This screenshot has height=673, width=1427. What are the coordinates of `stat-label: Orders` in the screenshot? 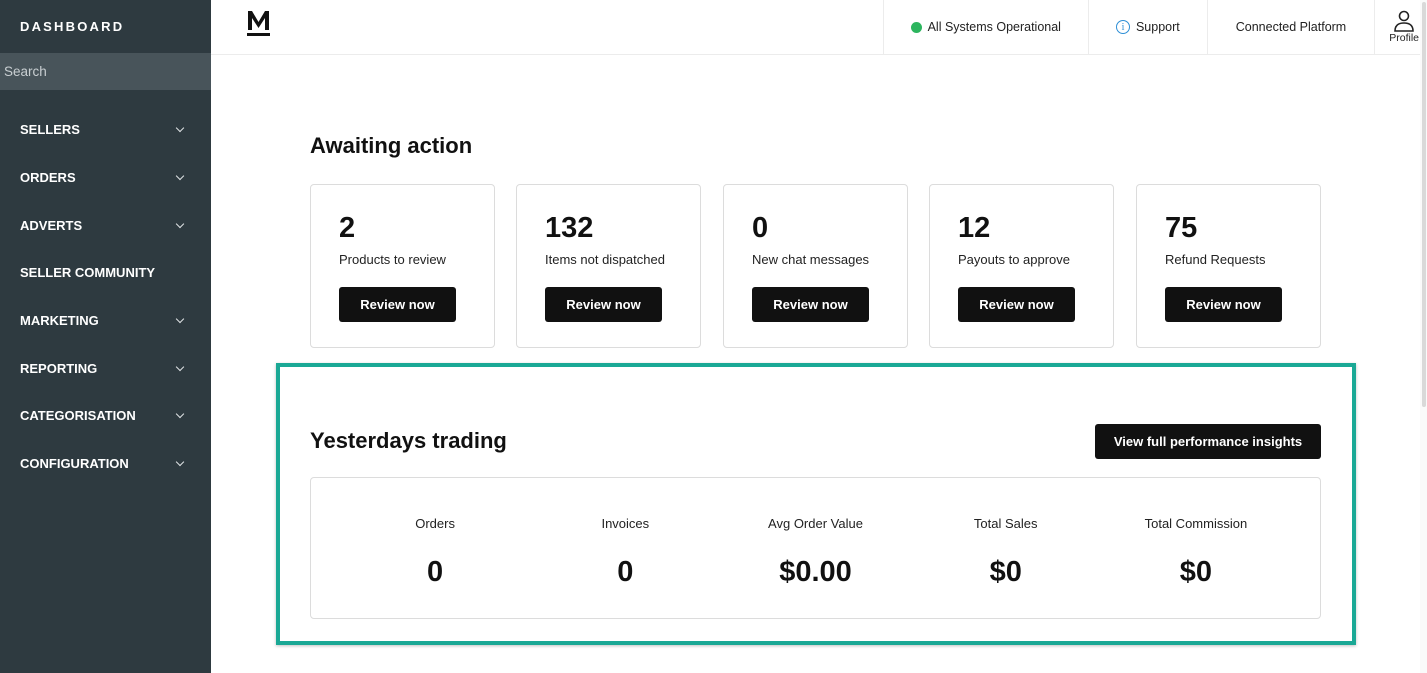 It's located at (435, 523).